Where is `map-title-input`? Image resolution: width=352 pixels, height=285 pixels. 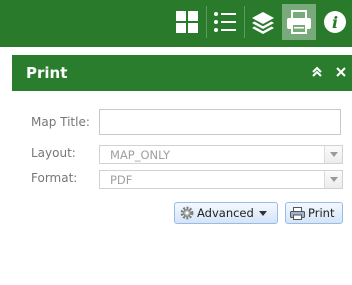 map-title-input is located at coordinates (220, 122).